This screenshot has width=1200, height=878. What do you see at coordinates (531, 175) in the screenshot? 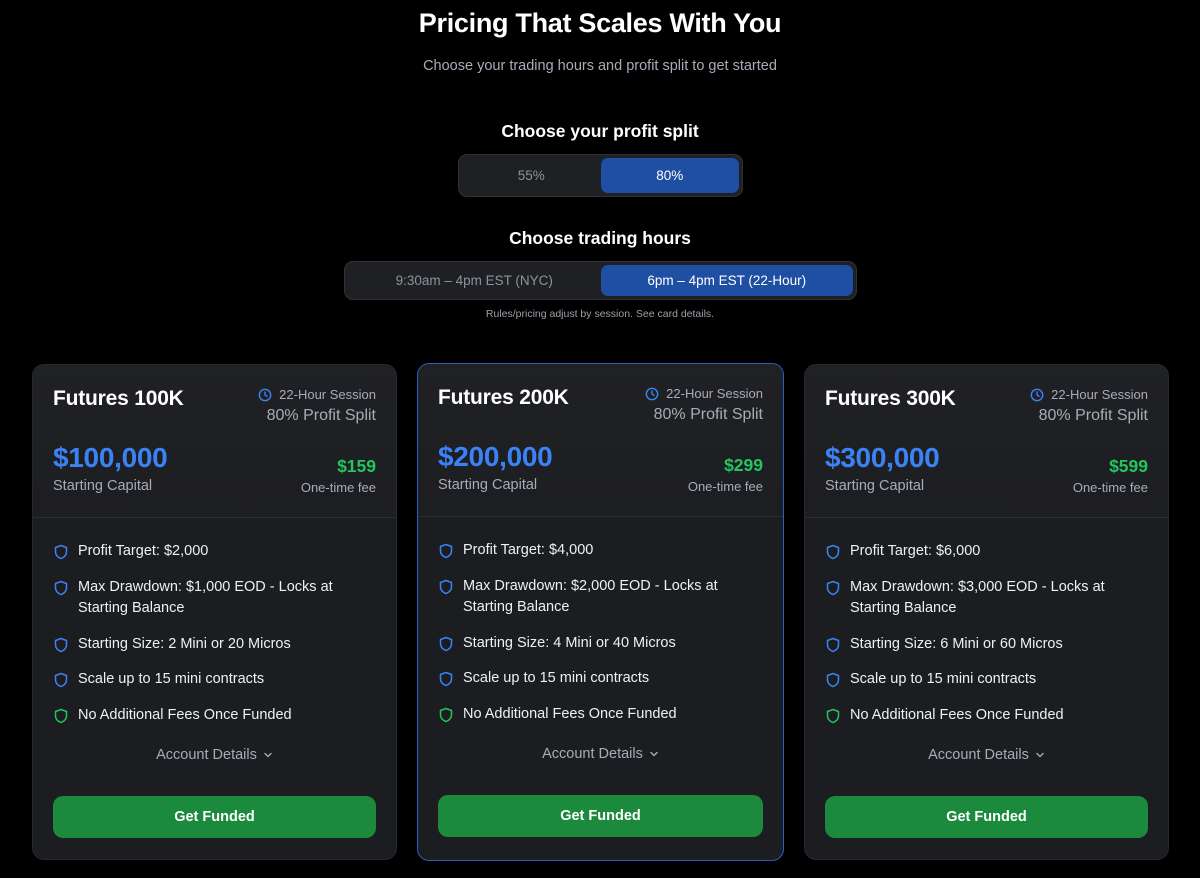
I see `profit-split-option-55: 55%` at bounding box center [531, 175].